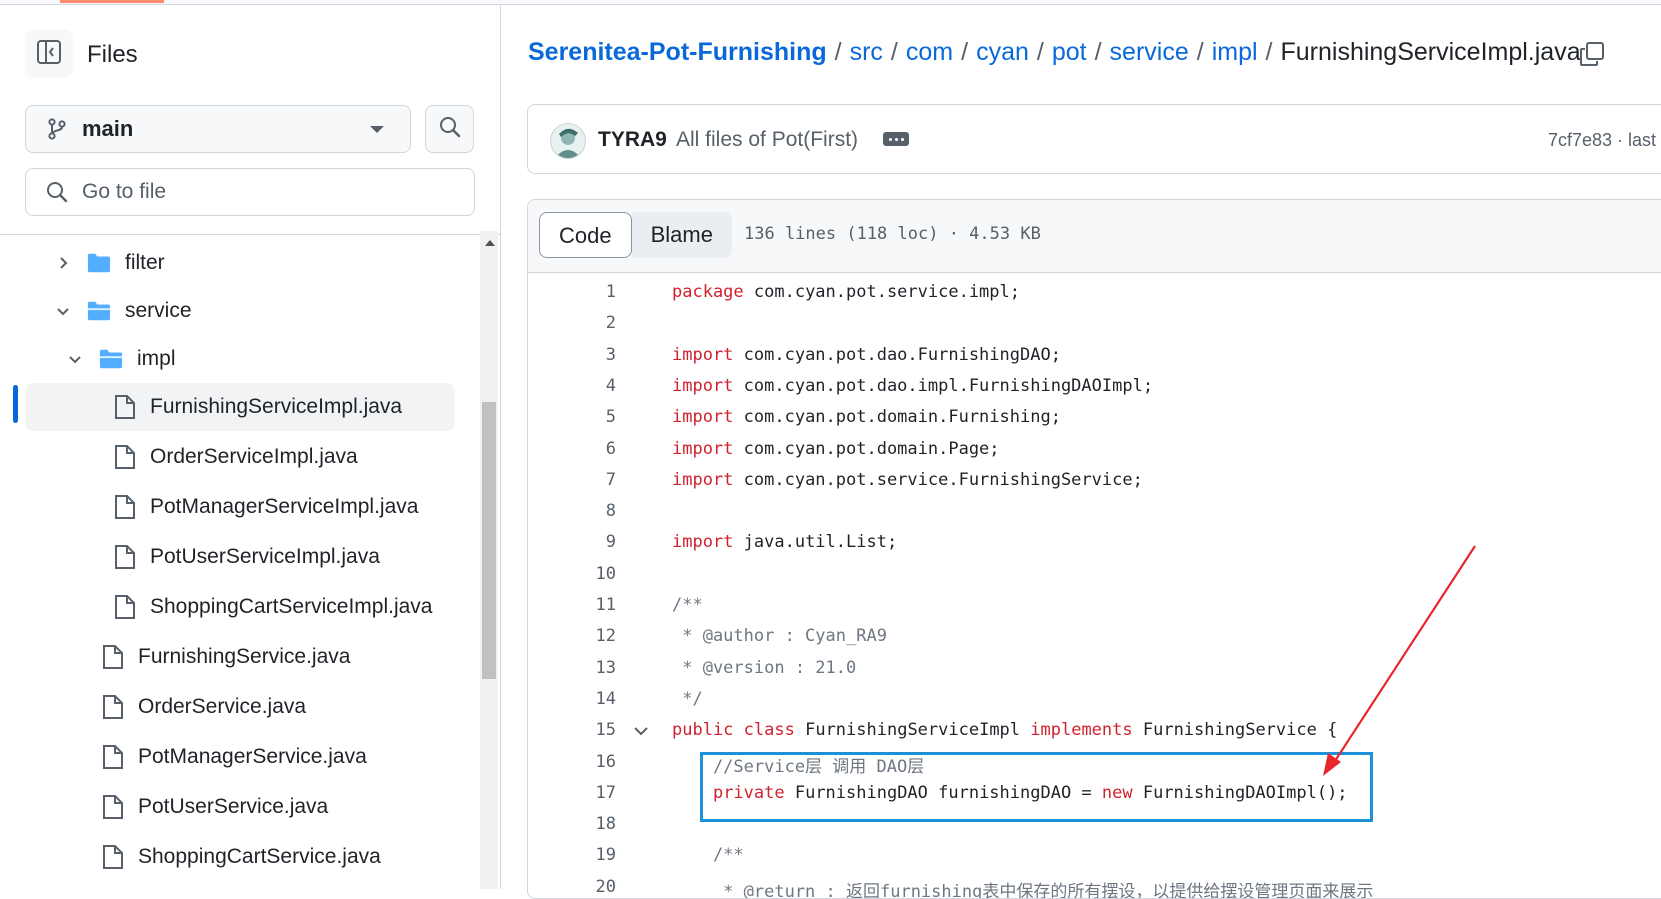 This screenshot has width=1661, height=899. I want to click on commit-details-ellipsis-icon, so click(896, 139).